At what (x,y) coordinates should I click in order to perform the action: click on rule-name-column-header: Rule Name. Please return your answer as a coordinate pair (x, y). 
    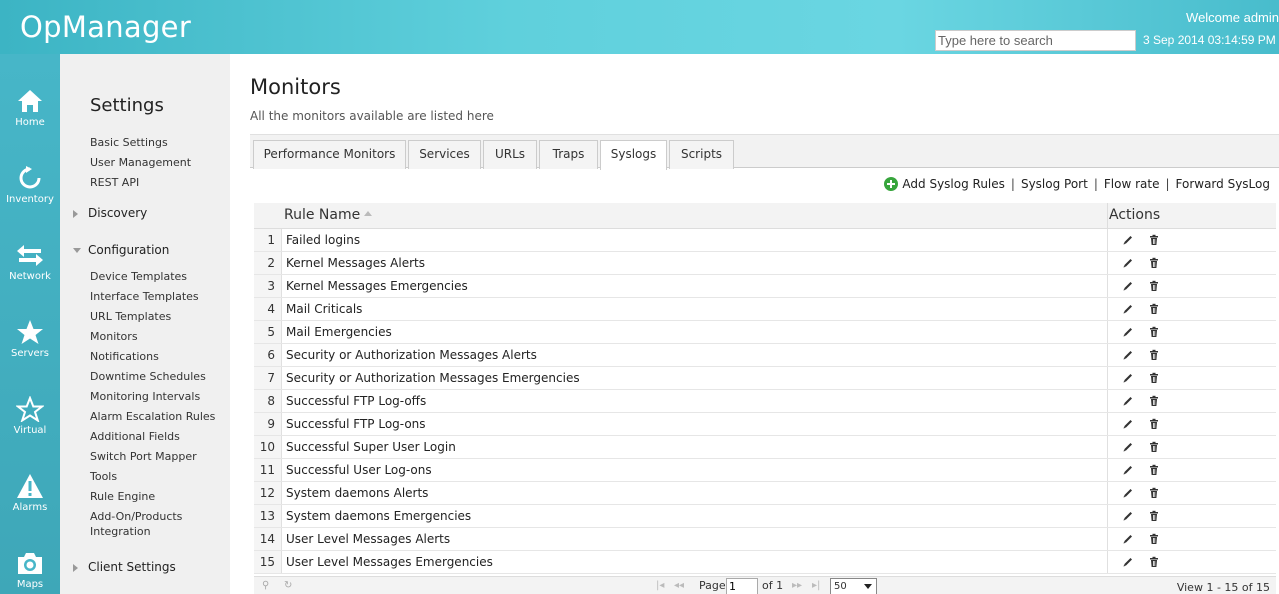
    Looking at the image, I should click on (328, 215).